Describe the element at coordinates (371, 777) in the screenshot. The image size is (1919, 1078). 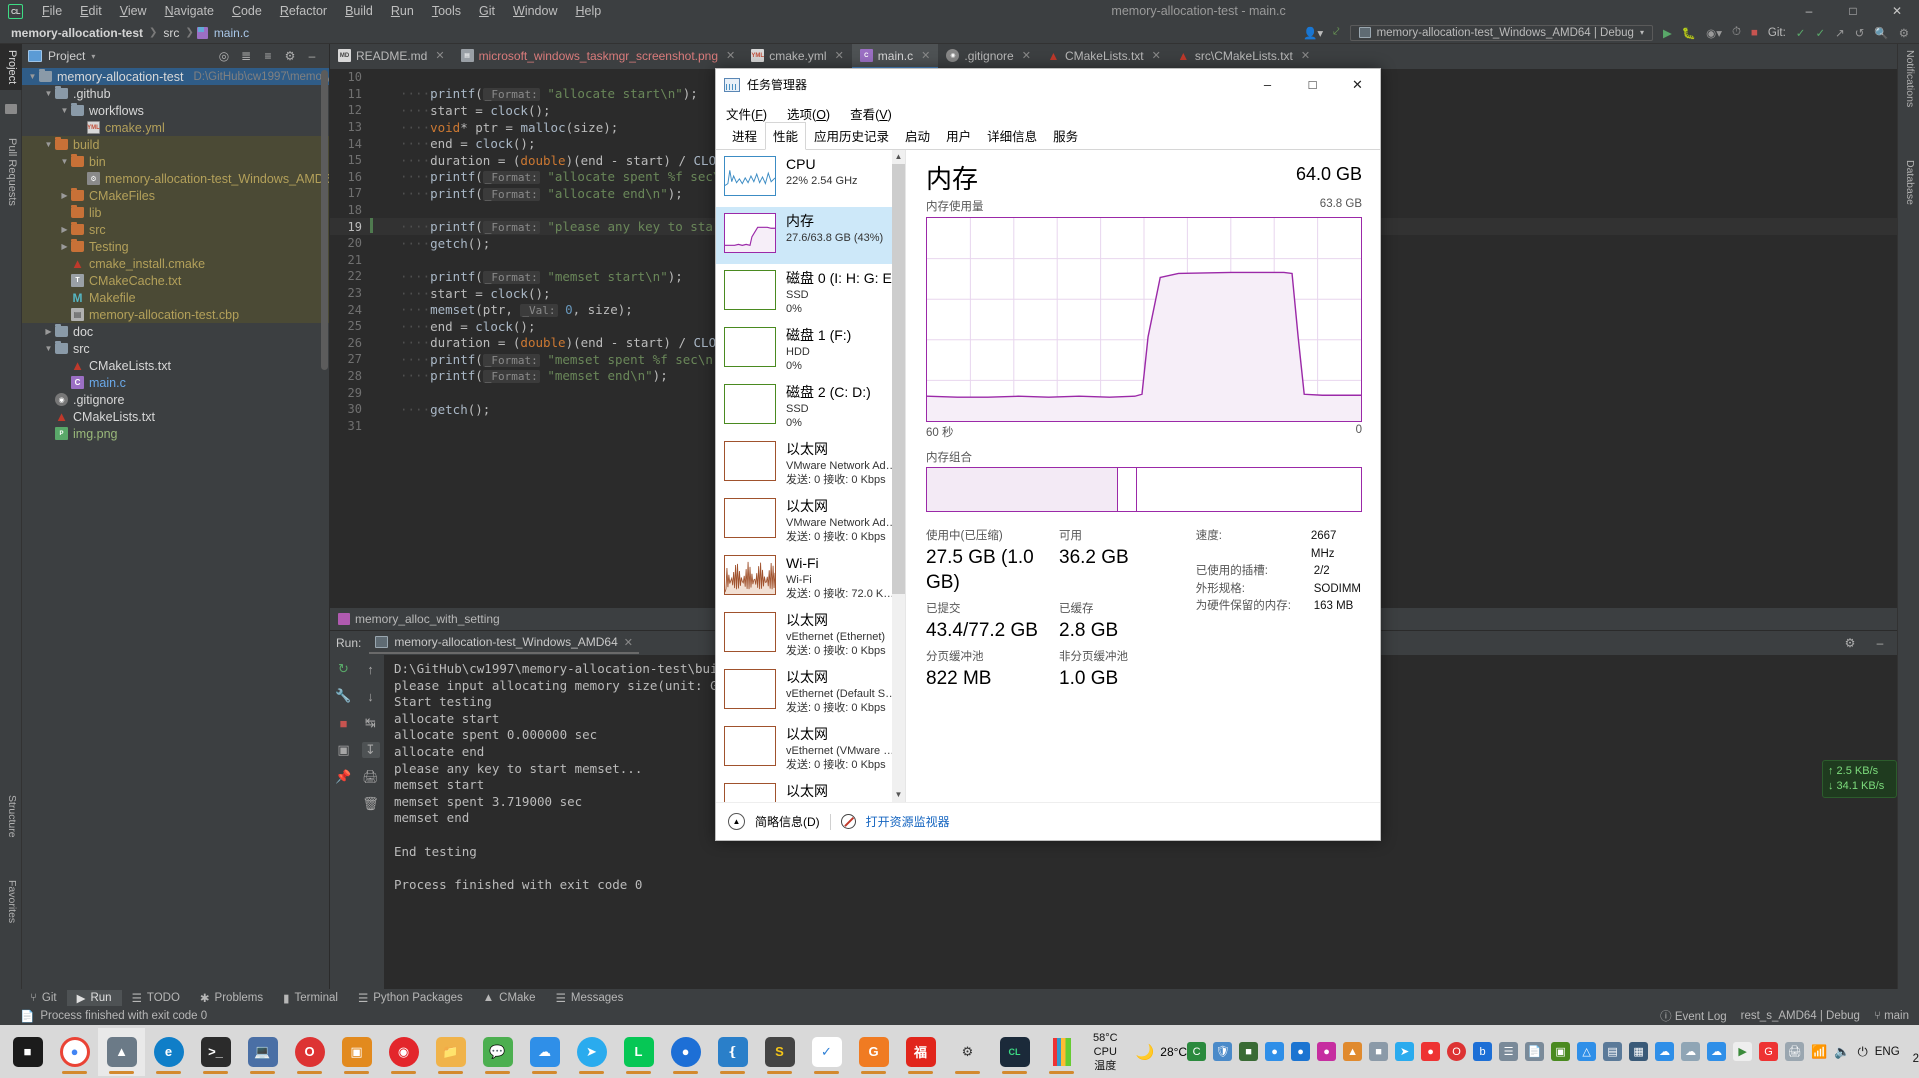
I see `print-icon: 🖨` at that location.